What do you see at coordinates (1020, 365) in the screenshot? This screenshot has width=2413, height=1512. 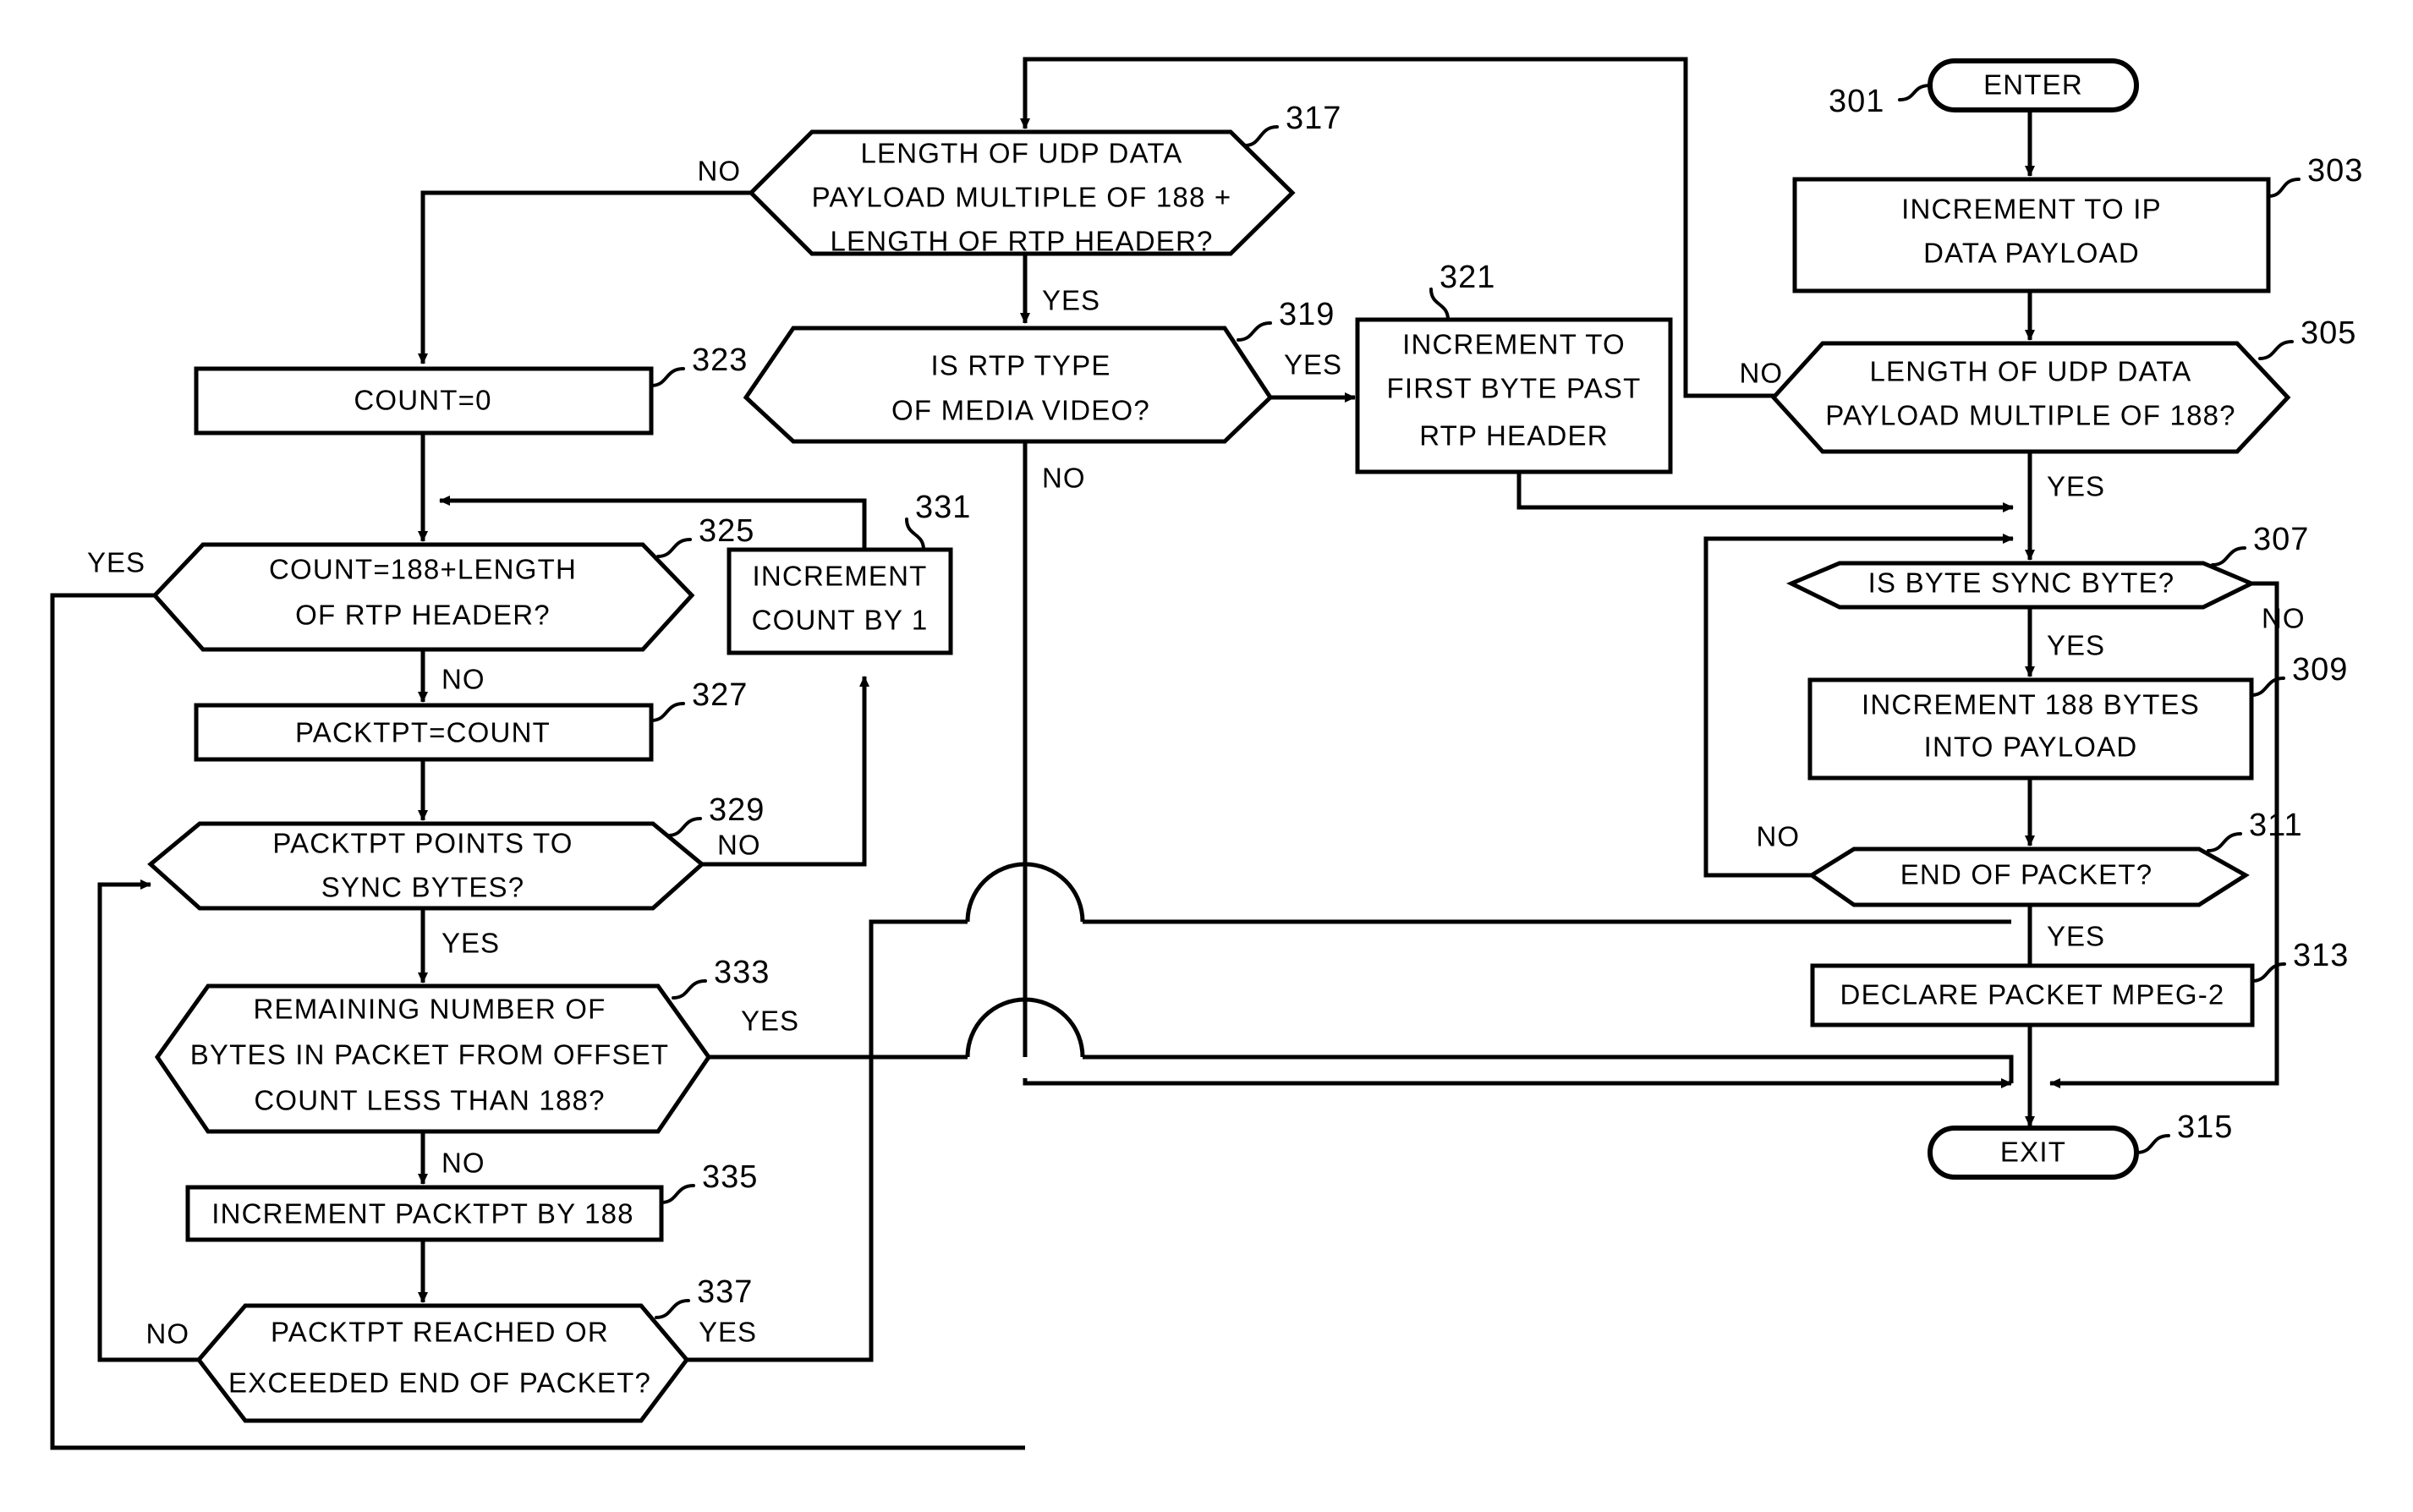 I see `node-319-line1: IS RTP TYPE` at bounding box center [1020, 365].